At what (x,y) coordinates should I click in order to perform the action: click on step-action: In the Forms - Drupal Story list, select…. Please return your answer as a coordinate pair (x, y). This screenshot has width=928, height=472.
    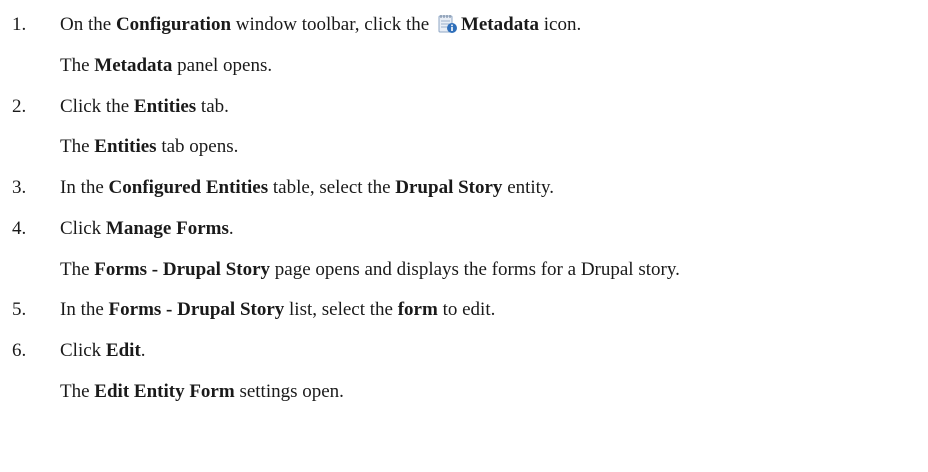
    Looking at the image, I should click on (278, 309).